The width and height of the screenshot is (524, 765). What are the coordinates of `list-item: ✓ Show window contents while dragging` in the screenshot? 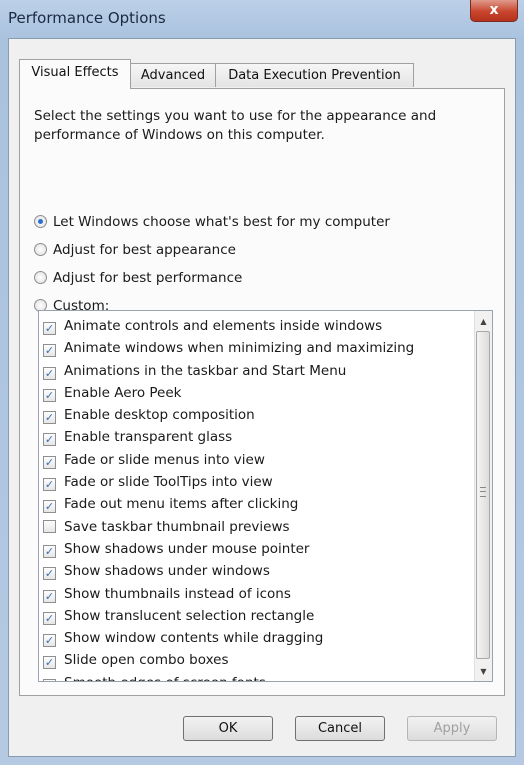 It's located at (255, 638).